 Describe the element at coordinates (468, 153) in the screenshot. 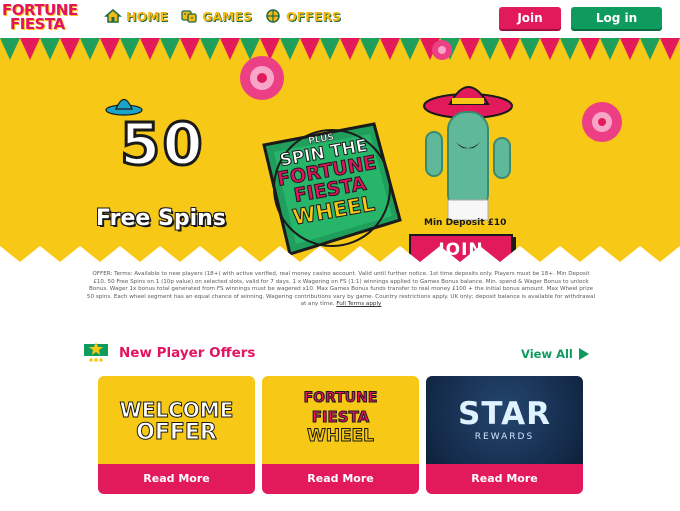

I see `cactus-sombrero-illustration` at that location.